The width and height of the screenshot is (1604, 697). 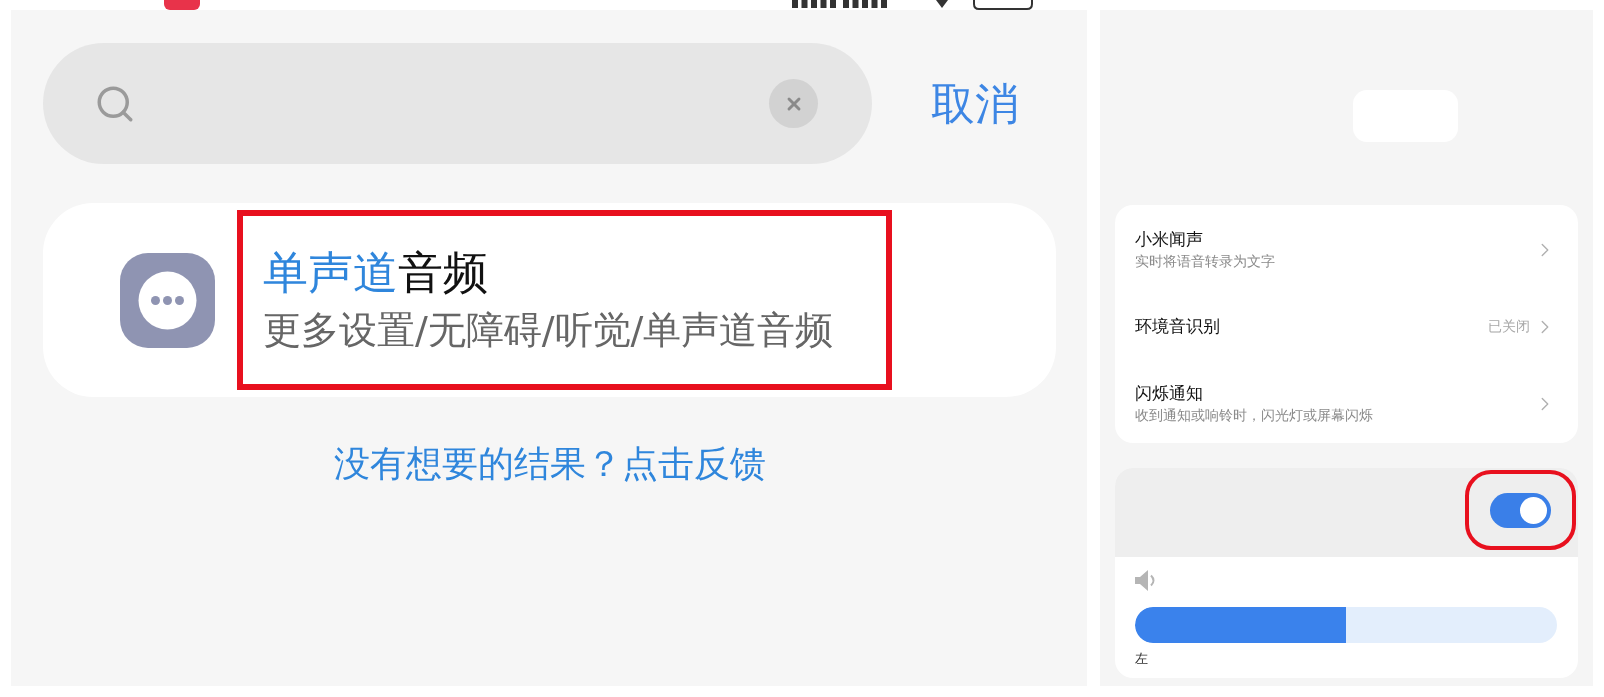 What do you see at coordinates (376, 273) in the screenshot?
I see `result-title: 单声道音频` at bounding box center [376, 273].